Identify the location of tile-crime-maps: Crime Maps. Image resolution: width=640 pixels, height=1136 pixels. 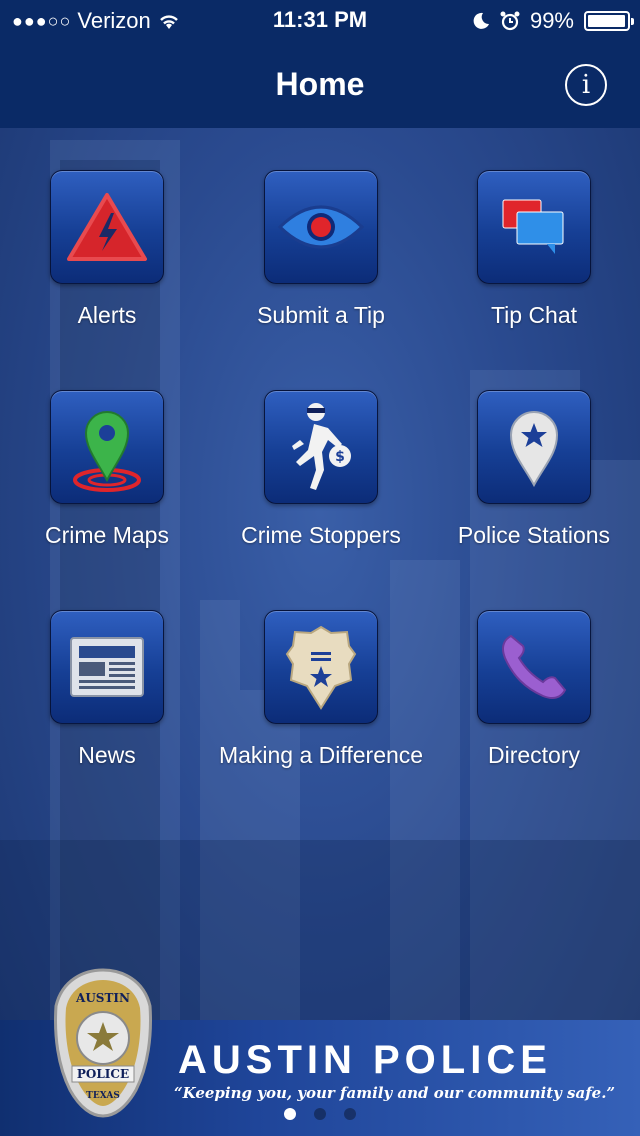
(107, 469).